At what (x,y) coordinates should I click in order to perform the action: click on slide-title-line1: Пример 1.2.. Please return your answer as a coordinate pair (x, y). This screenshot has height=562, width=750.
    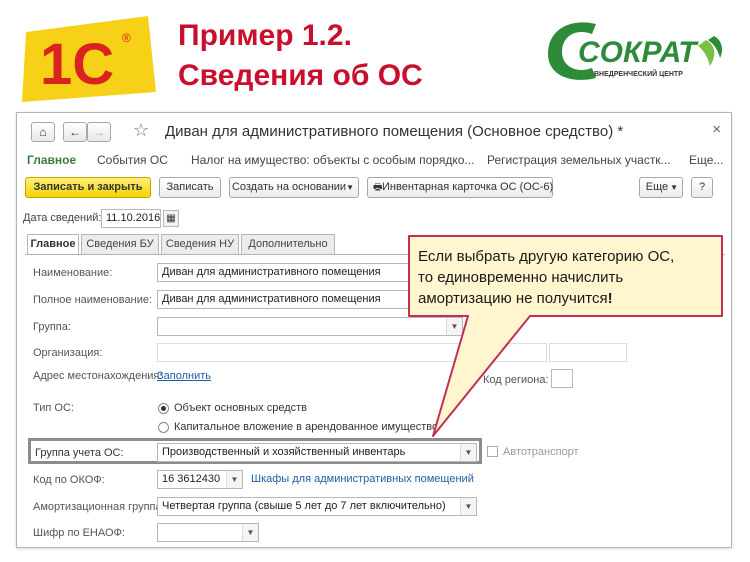
    Looking at the image, I should click on (265, 35).